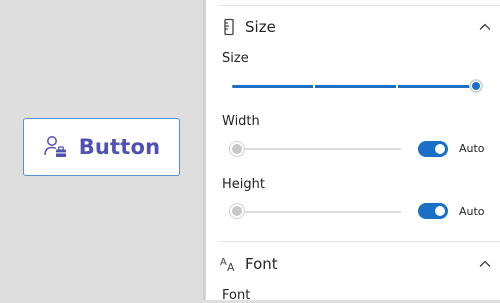 This screenshot has height=303, width=500. What do you see at coordinates (472, 211) in the screenshot?
I see `height-auto-label: Auto` at bounding box center [472, 211].